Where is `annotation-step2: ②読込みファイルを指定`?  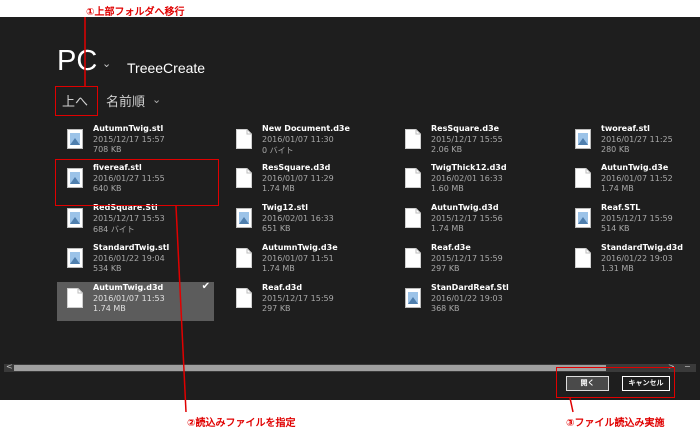 annotation-step2: ②読込みファイルを指定 is located at coordinates (241, 423).